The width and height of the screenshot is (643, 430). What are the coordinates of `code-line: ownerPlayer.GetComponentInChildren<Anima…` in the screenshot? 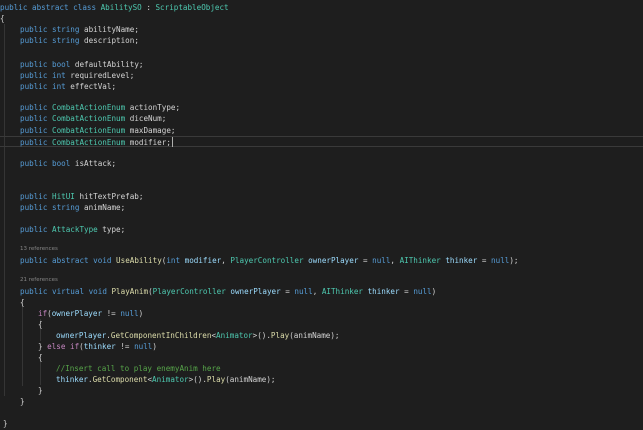 It's located at (321, 335).